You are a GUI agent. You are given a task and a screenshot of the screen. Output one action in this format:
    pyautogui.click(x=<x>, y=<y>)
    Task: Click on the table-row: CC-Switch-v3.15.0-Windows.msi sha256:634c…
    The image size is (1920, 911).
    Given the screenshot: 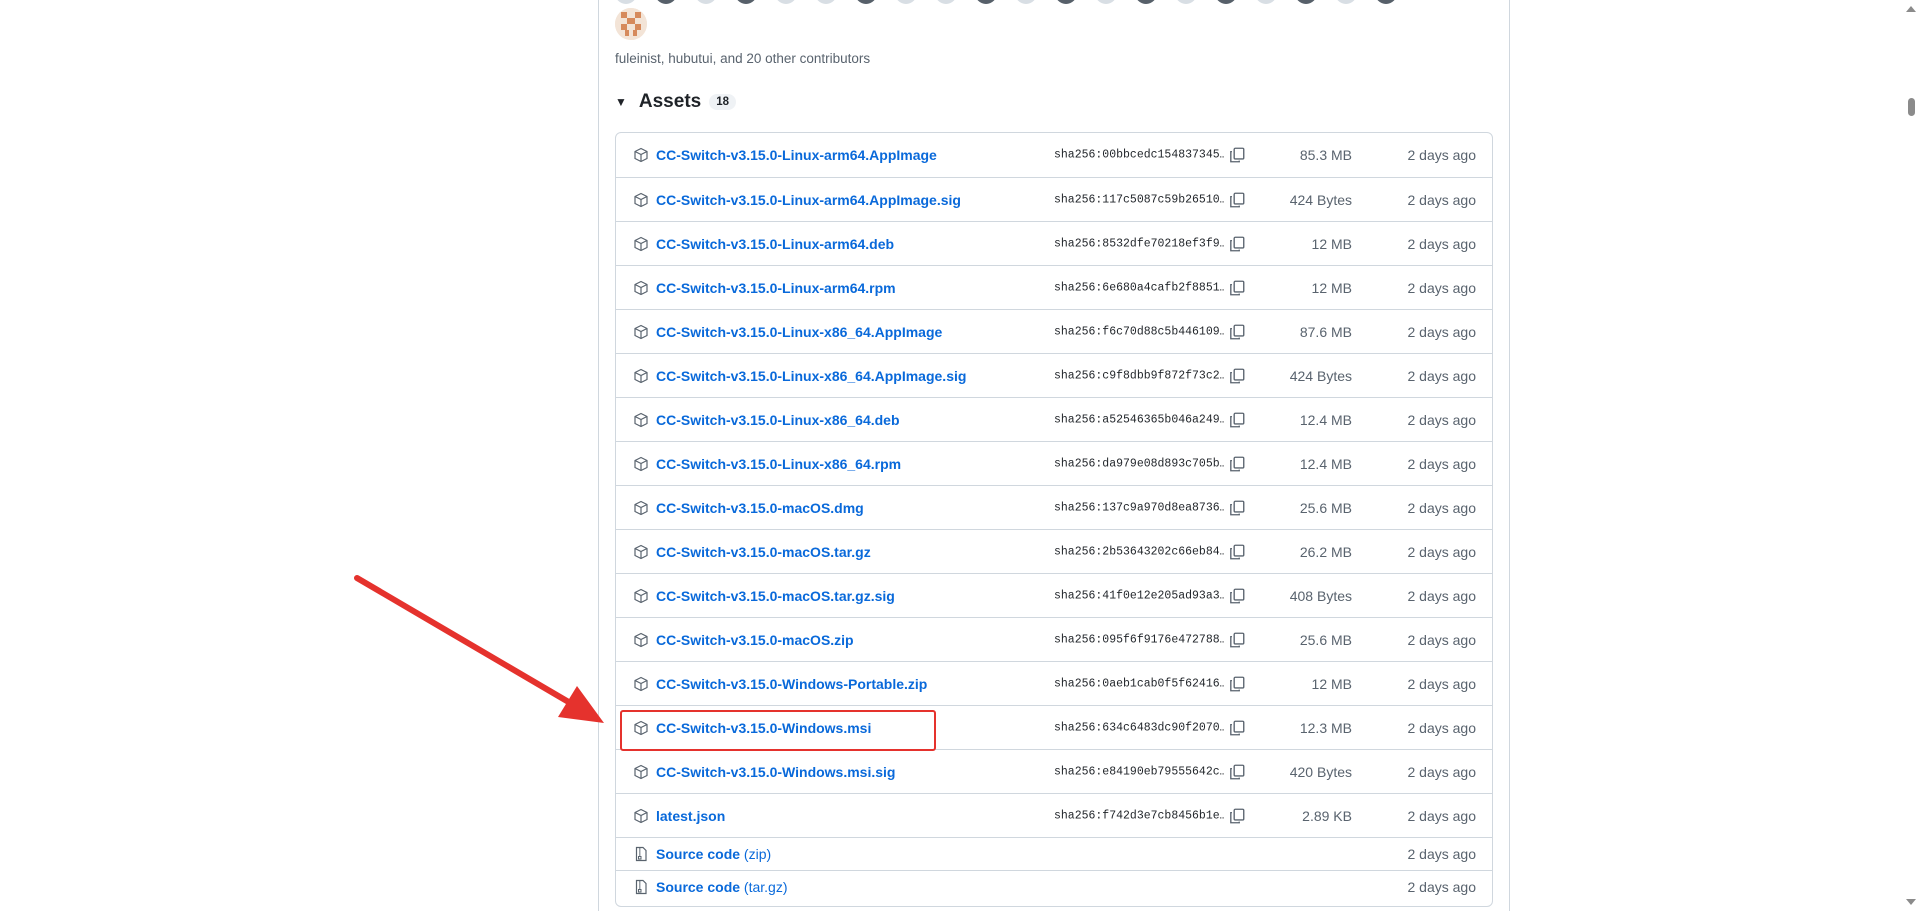 What is the action you would take?
    pyautogui.click(x=1054, y=727)
    